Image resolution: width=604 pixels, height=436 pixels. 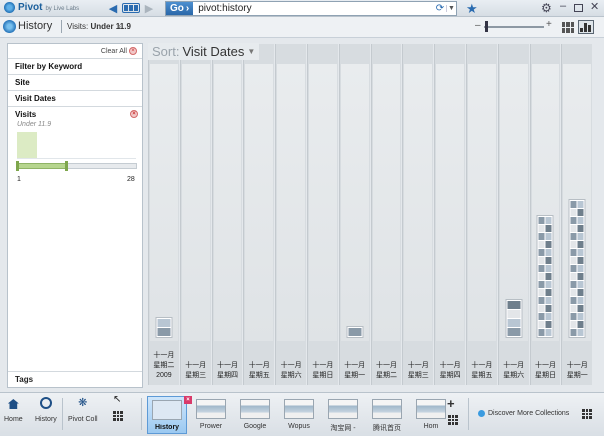 What do you see at coordinates (75, 66) in the screenshot?
I see `facet-filter-by-keyword: Filter by Keyword` at bounding box center [75, 66].